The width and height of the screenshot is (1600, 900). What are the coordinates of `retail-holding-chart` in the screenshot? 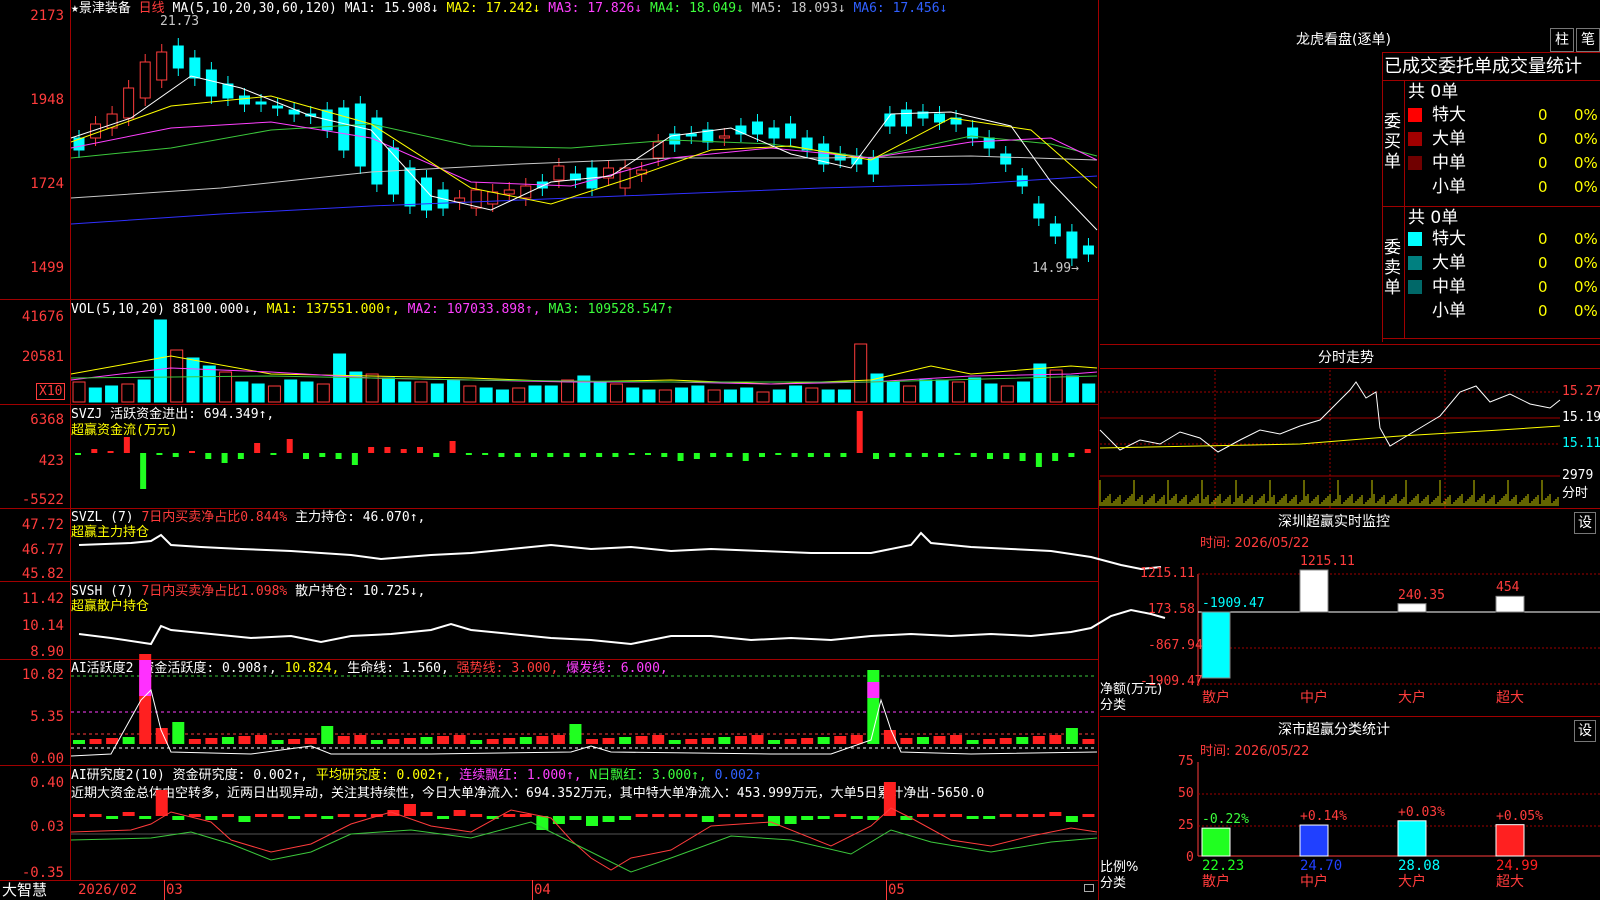 It's located at (618, 620).